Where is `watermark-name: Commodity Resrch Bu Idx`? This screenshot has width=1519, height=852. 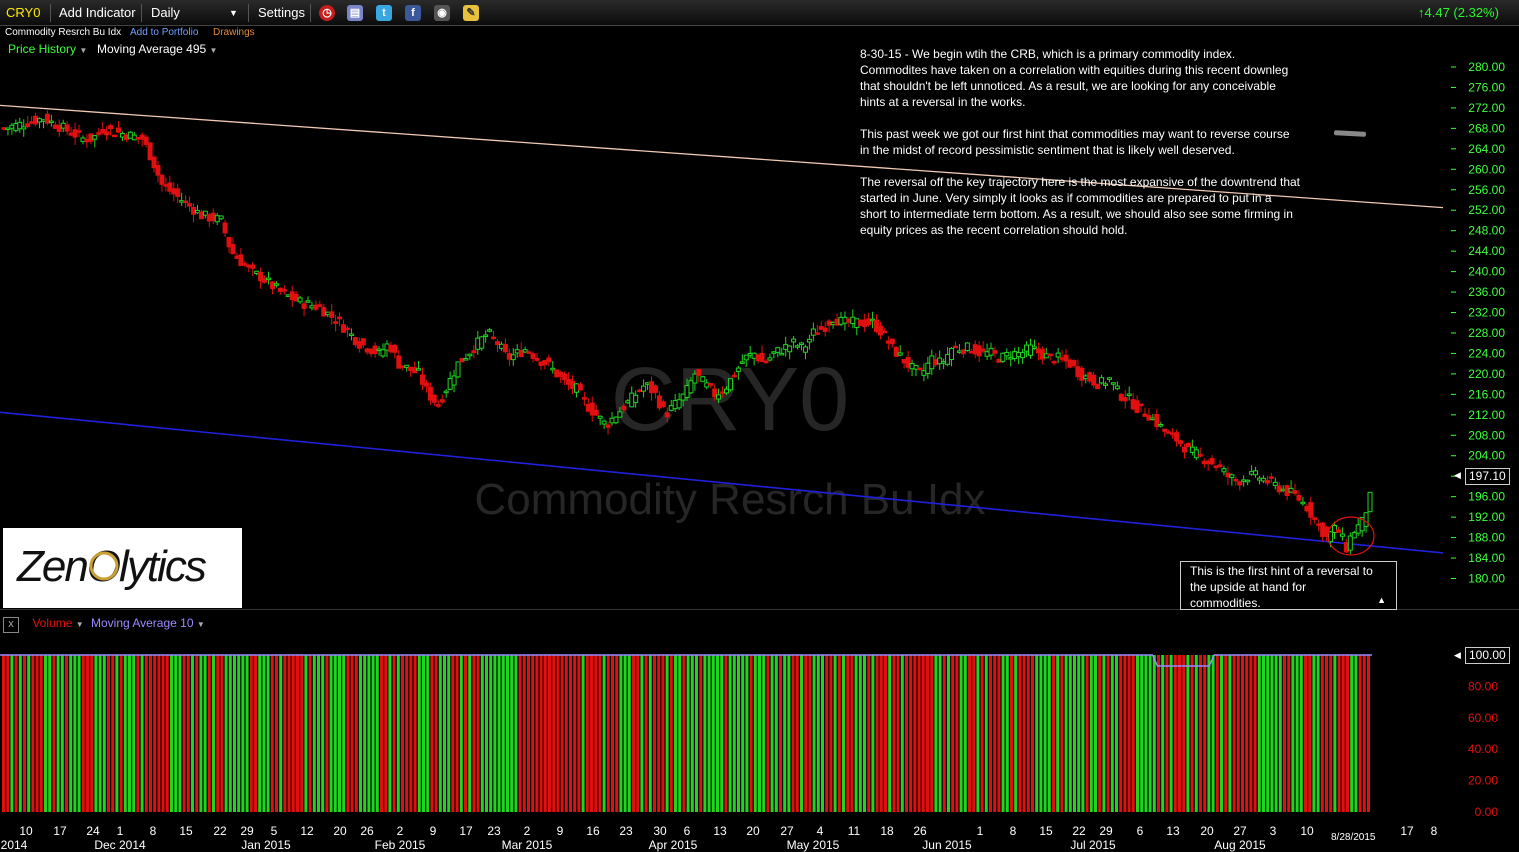
watermark-name: Commodity Resrch Bu Idx is located at coordinates (729, 499).